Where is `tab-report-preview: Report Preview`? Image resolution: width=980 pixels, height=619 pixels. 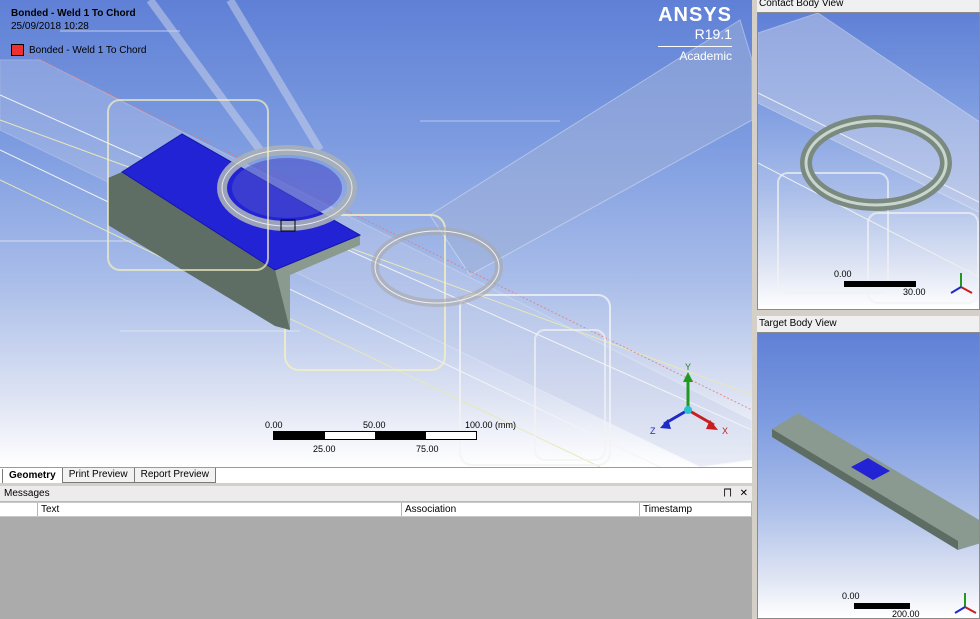 tab-report-preview: Report Preview is located at coordinates (174, 475).